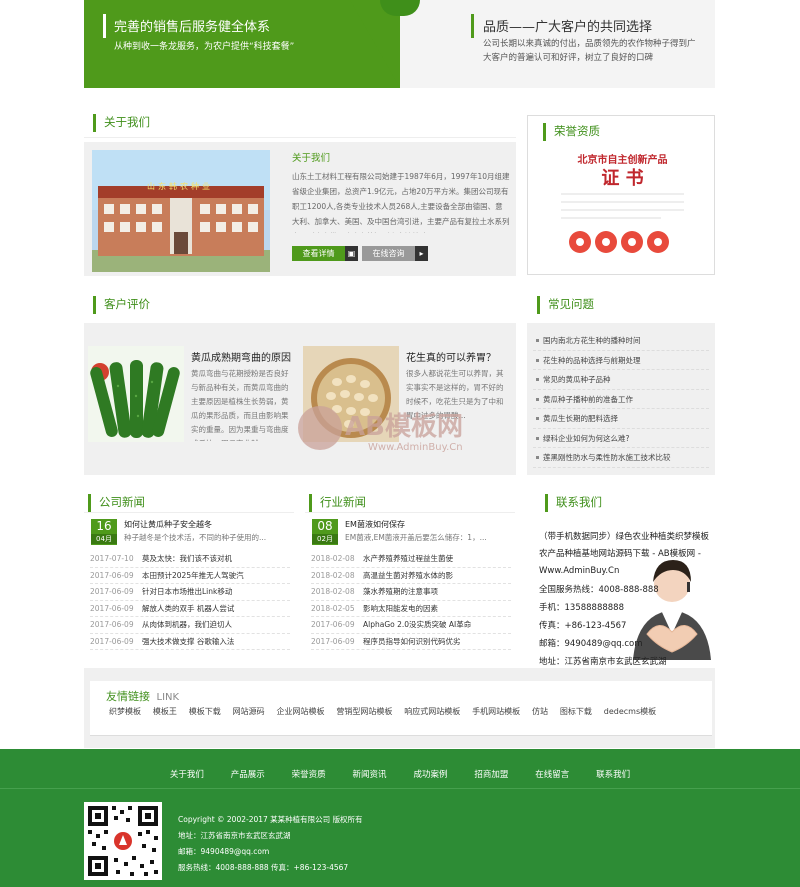 This screenshot has width=800, height=887. Describe the element at coordinates (491, 775) in the screenshot. I see `footer-nav-join: 招商加盟` at that location.